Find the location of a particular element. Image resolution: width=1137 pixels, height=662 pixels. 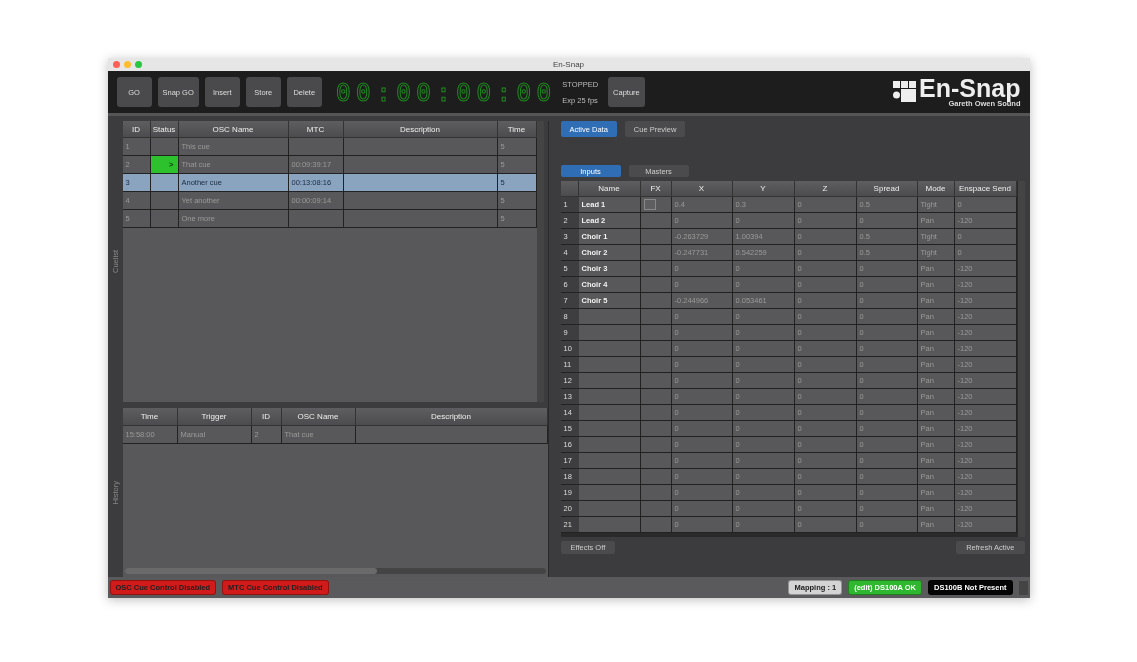

timecode-display: 00:00:00:00 is located at coordinates (446, 92).